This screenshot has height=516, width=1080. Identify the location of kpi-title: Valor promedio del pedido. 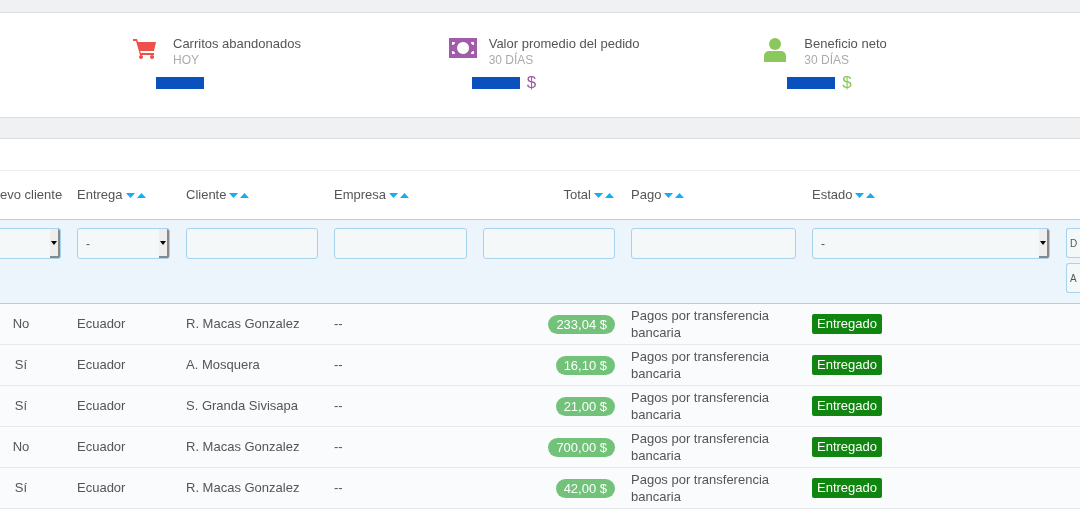
(564, 43).